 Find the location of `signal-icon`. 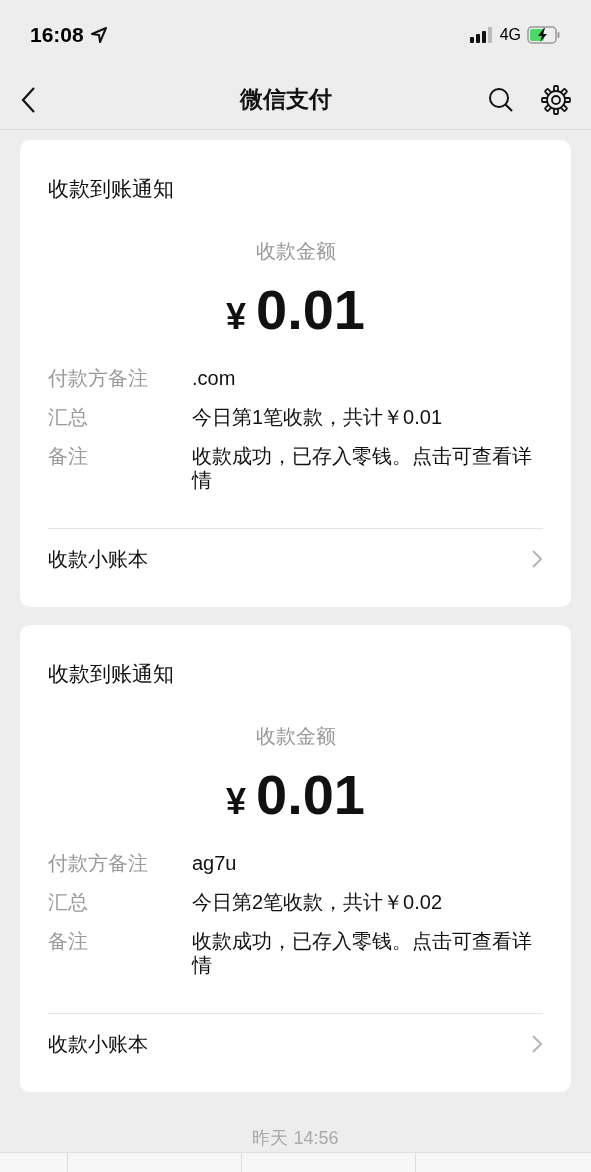

signal-icon is located at coordinates (481, 35).